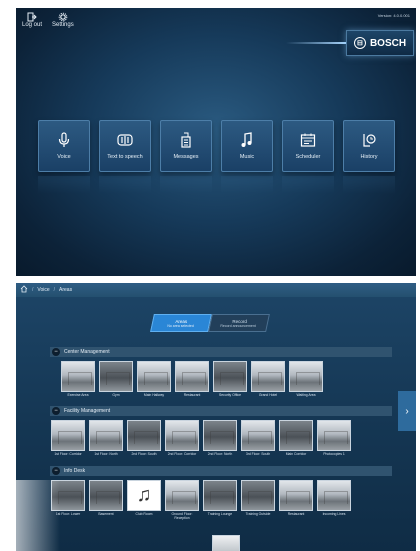  I want to click on area-tile: Waiting Area, so click(306, 379).